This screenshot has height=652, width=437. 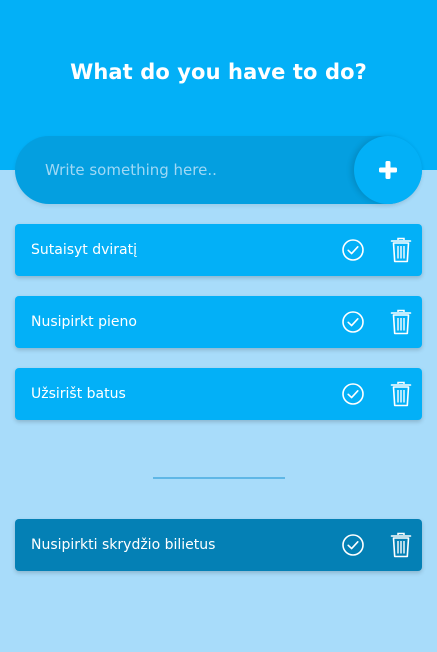 What do you see at coordinates (218, 545) in the screenshot?
I see `completed-item: Nusipirkti skrydžio bilietus` at bounding box center [218, 545].